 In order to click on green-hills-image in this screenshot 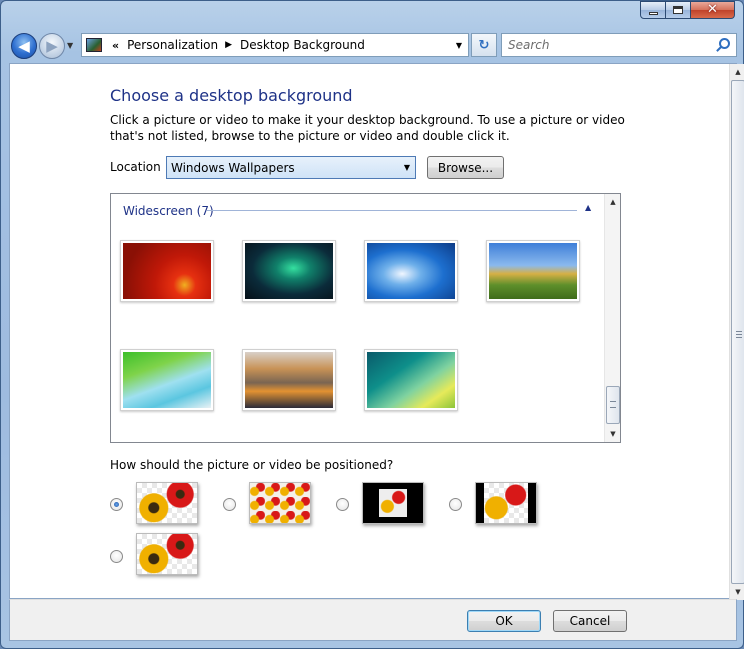, I will do `click(533, 271)`.